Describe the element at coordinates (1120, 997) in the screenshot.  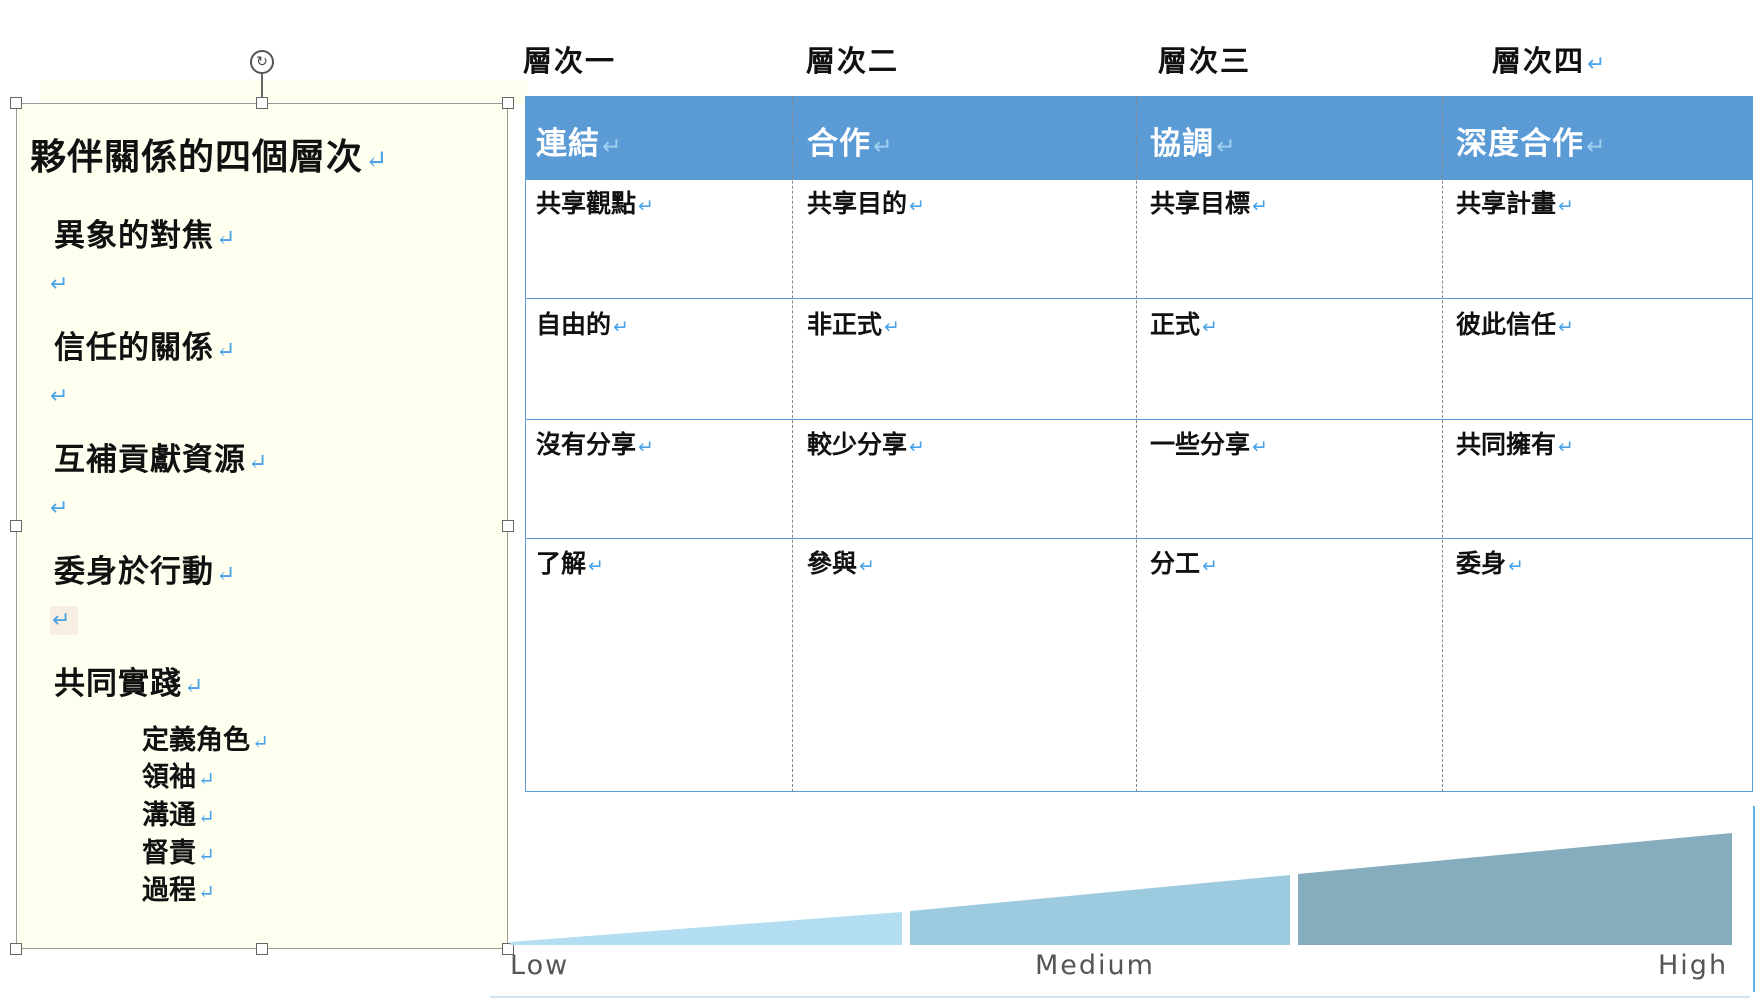
I see `scale-baseline` at that location.